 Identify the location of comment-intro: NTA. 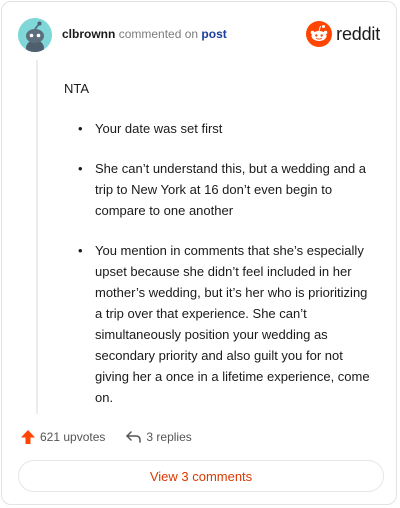
(77, 88).